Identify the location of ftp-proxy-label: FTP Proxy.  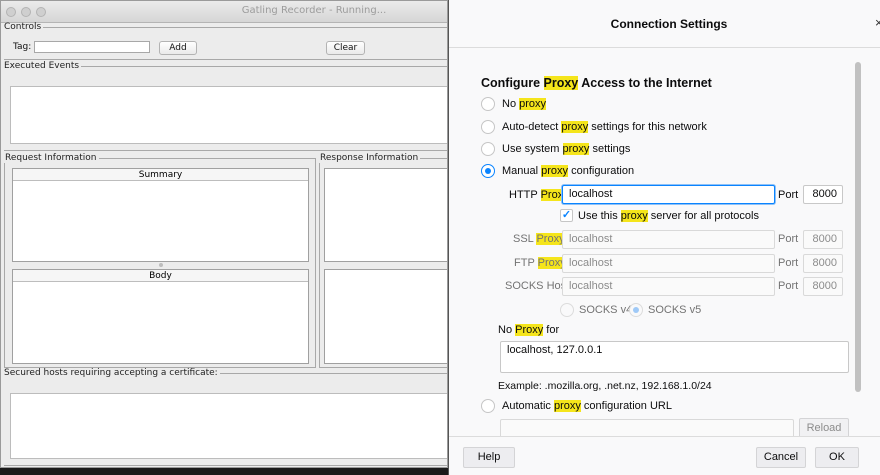
(540, 263).